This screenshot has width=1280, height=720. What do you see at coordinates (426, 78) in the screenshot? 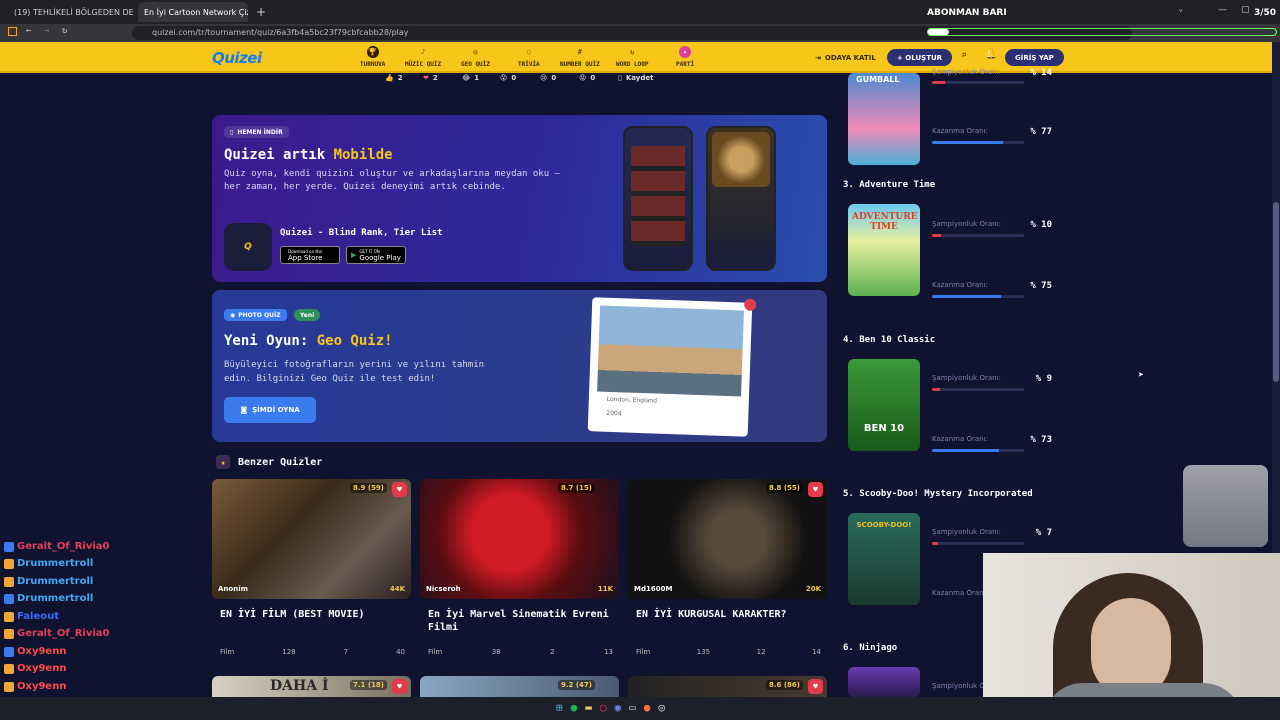
I see `heart-icon: ❤` at bounding box center [426, 78].